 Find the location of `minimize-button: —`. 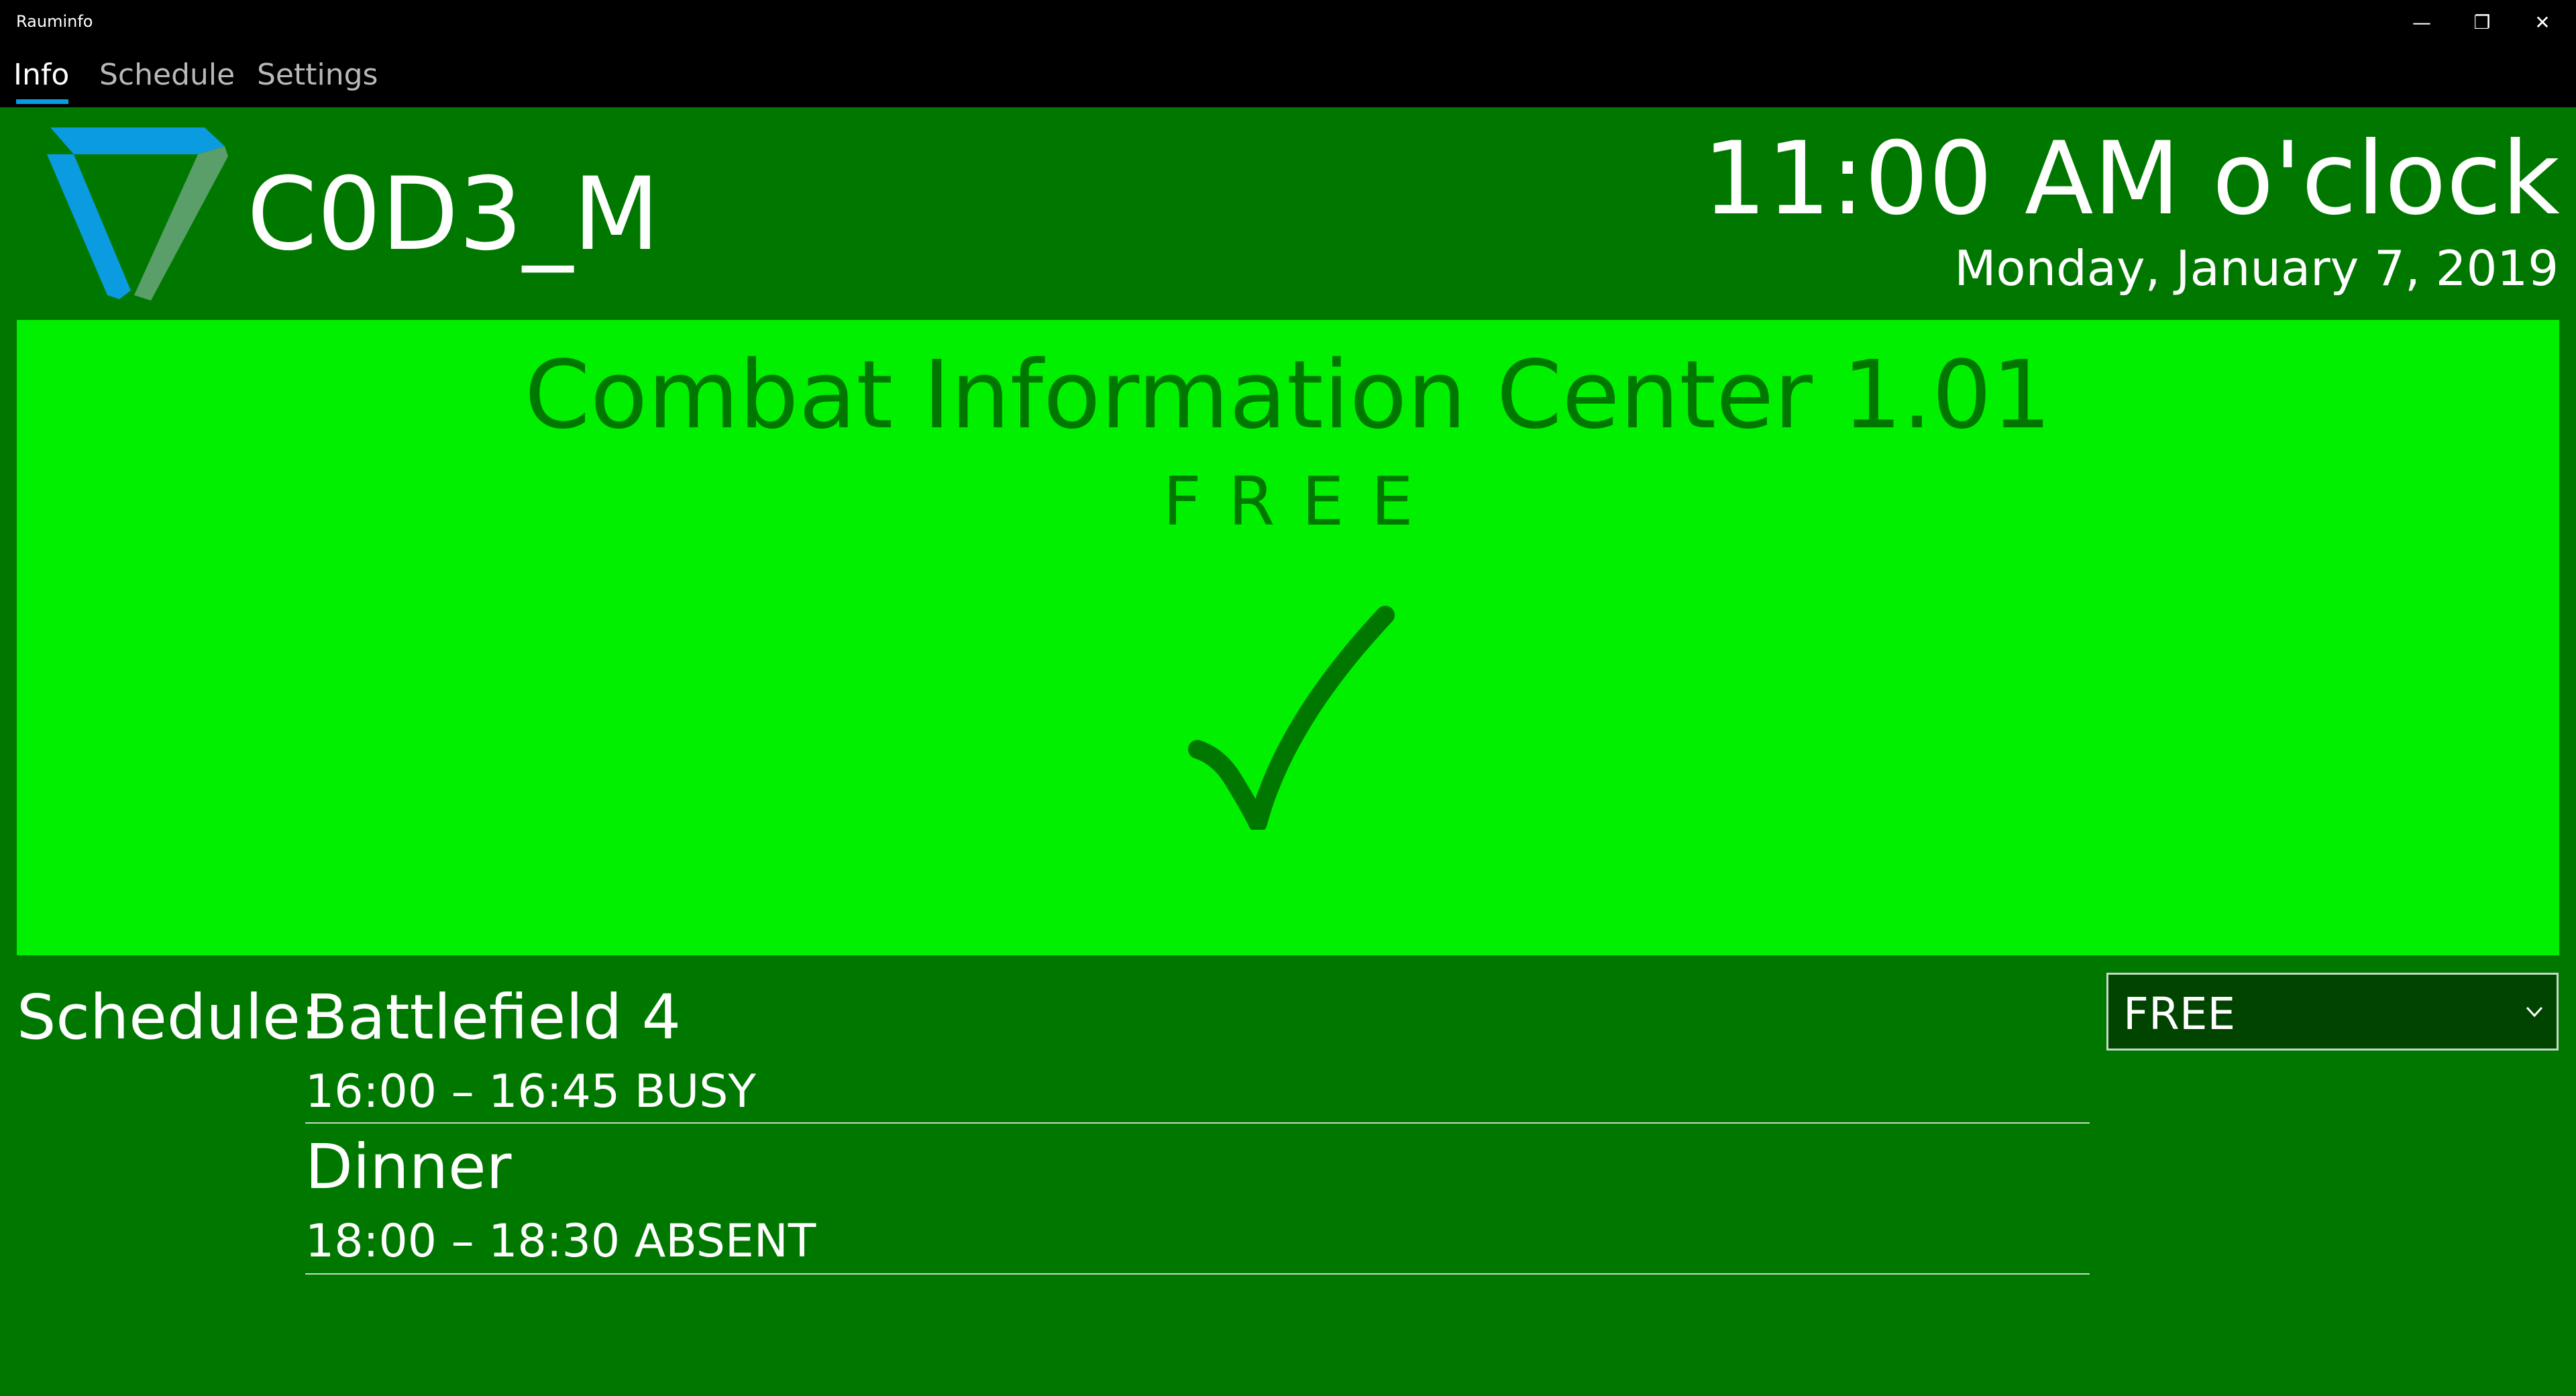

minimize-button: — is located at coordinates (2422, 22).